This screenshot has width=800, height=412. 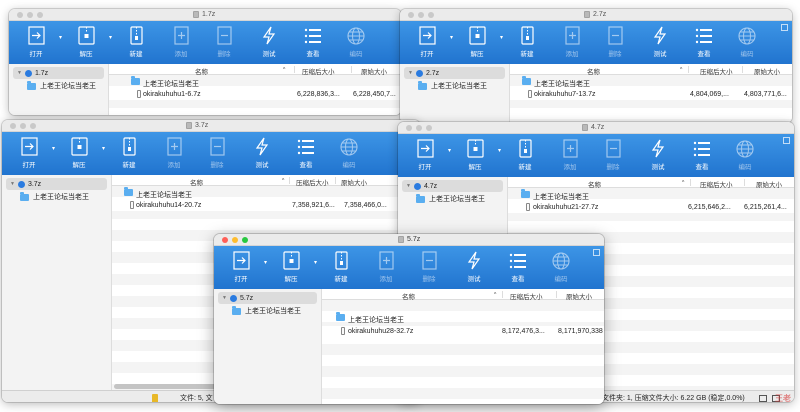 I want to click on sidebar-archive-root: ▼ 1.7z, so click(x=58, y=73).